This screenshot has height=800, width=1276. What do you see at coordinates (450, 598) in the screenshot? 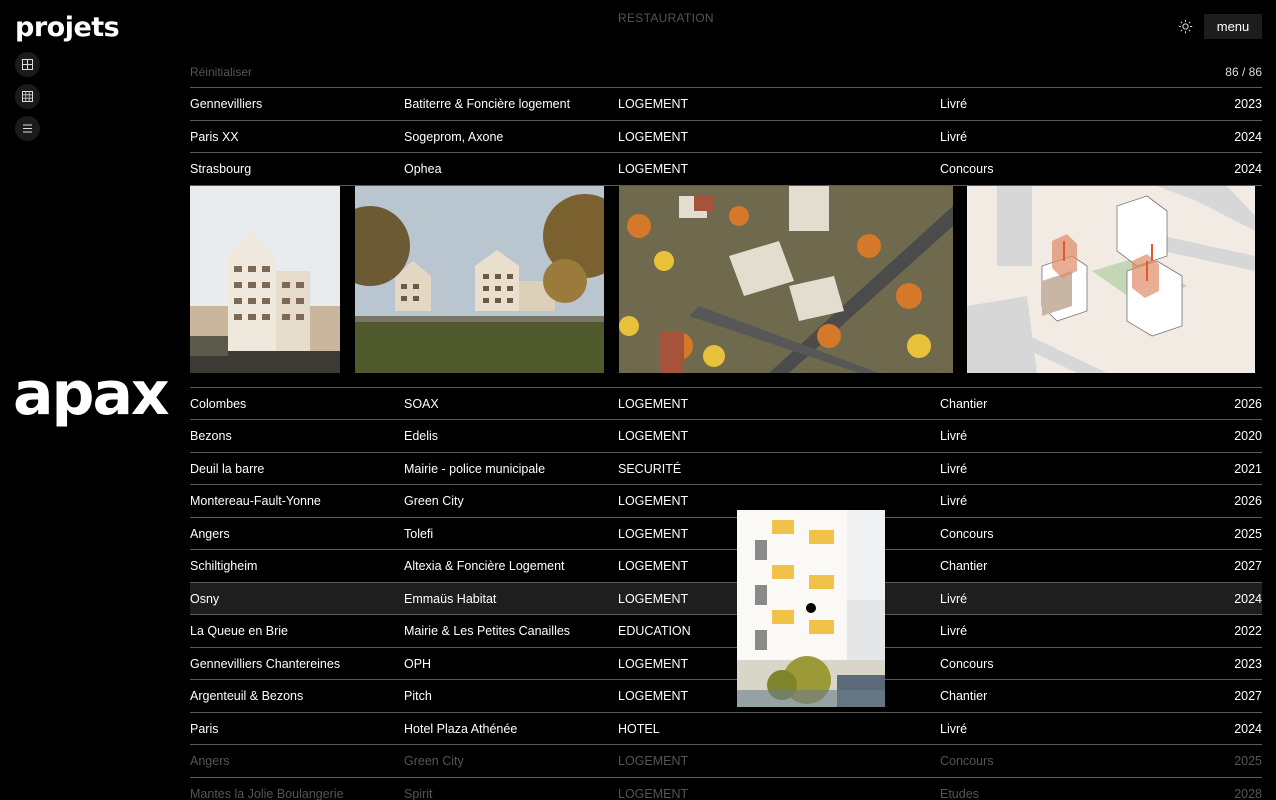
I see `project-client: Emmaüs Habitat` at bounding box center [450, 598].